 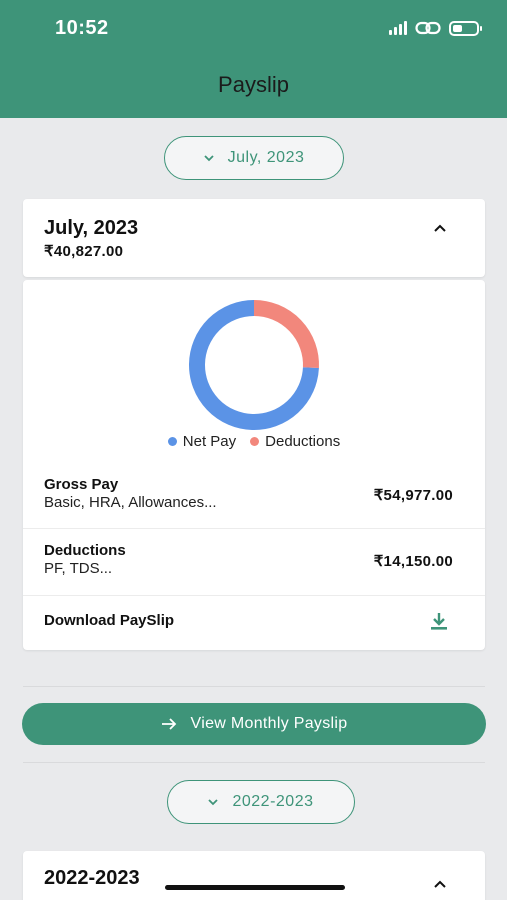 I want to click on month-card-title: July, 2023, so click(x=91, y=228).